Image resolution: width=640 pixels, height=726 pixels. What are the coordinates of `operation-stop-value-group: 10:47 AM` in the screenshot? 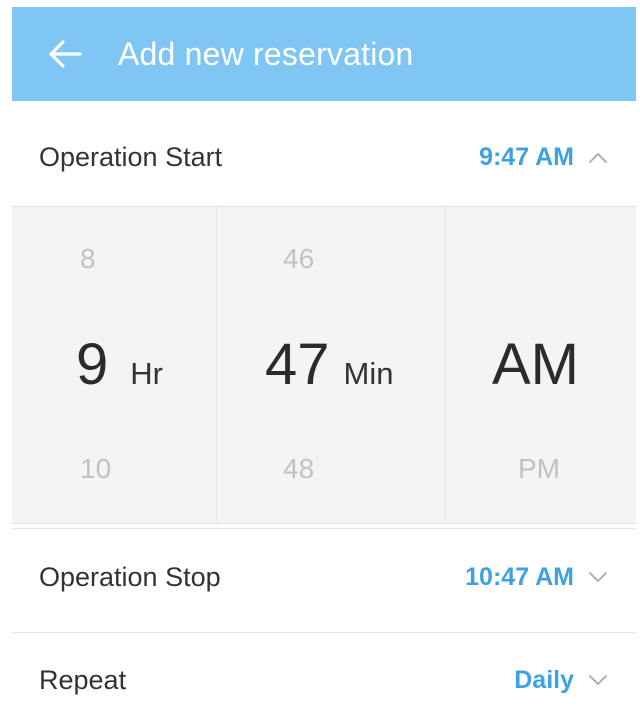 It's located at (536, 577).